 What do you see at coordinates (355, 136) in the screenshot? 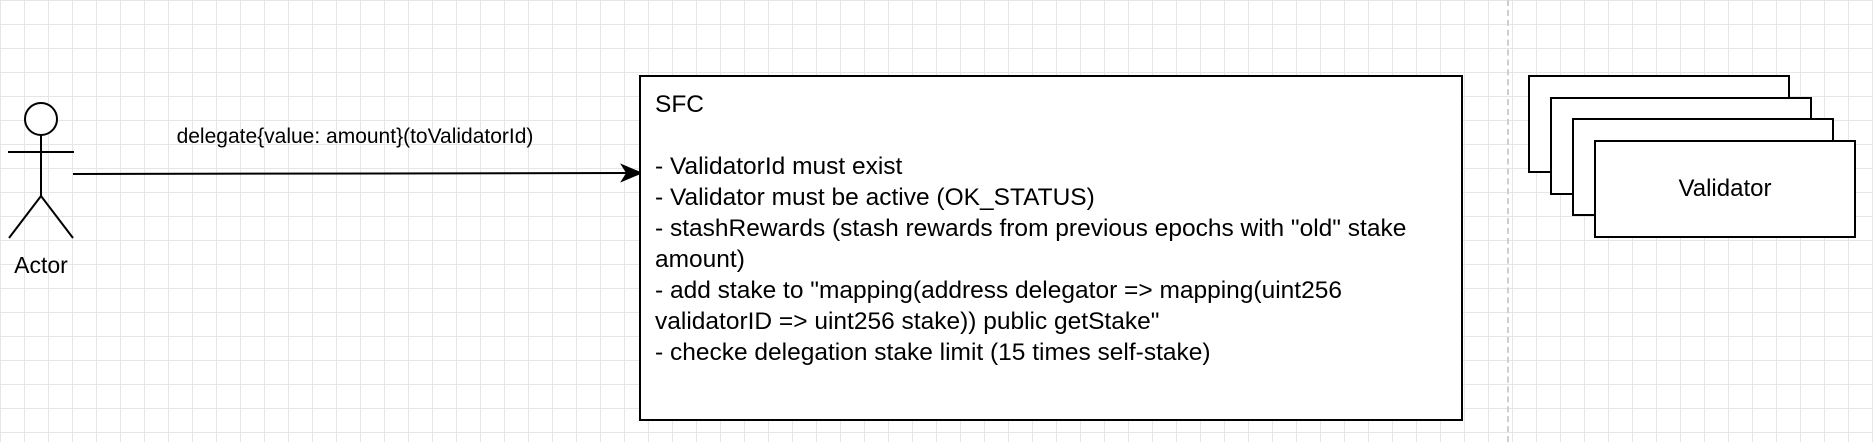
I see `message-label: delegate{value: amount}(toValidatorId)` at bounding box center [355, 136].